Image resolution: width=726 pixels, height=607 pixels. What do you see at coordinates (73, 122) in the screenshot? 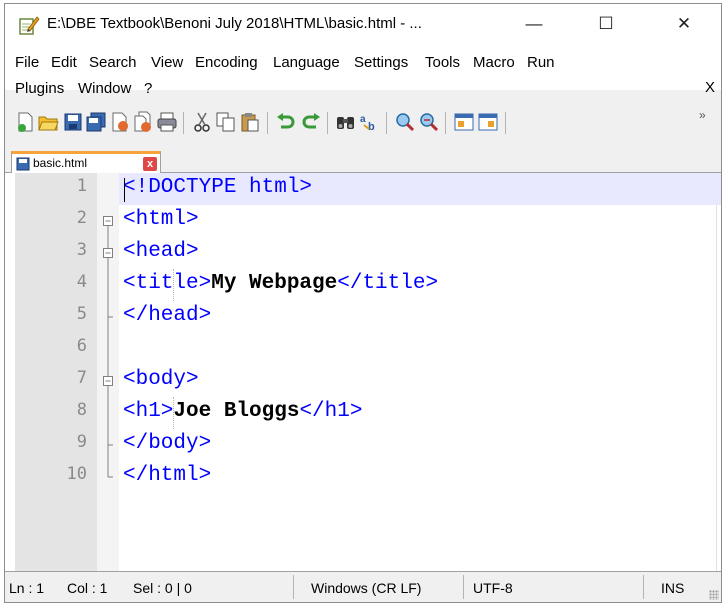
I see `save-icon` at bounding box center [73, 122].